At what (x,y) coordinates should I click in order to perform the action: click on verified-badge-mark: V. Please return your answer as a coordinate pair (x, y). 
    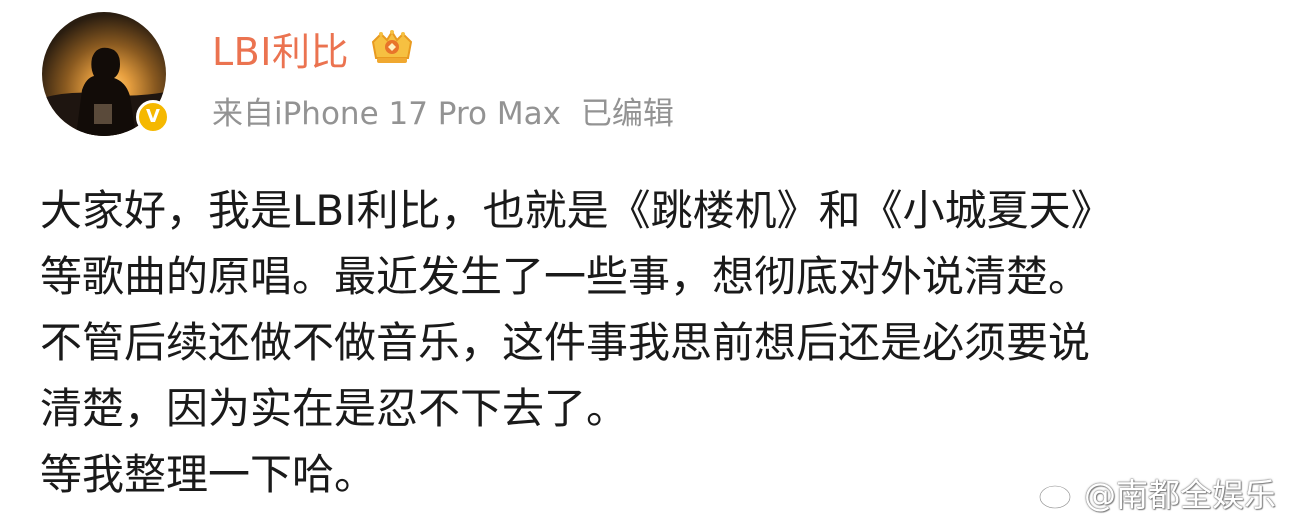
    Looking at the image, I should click on (153, 116).